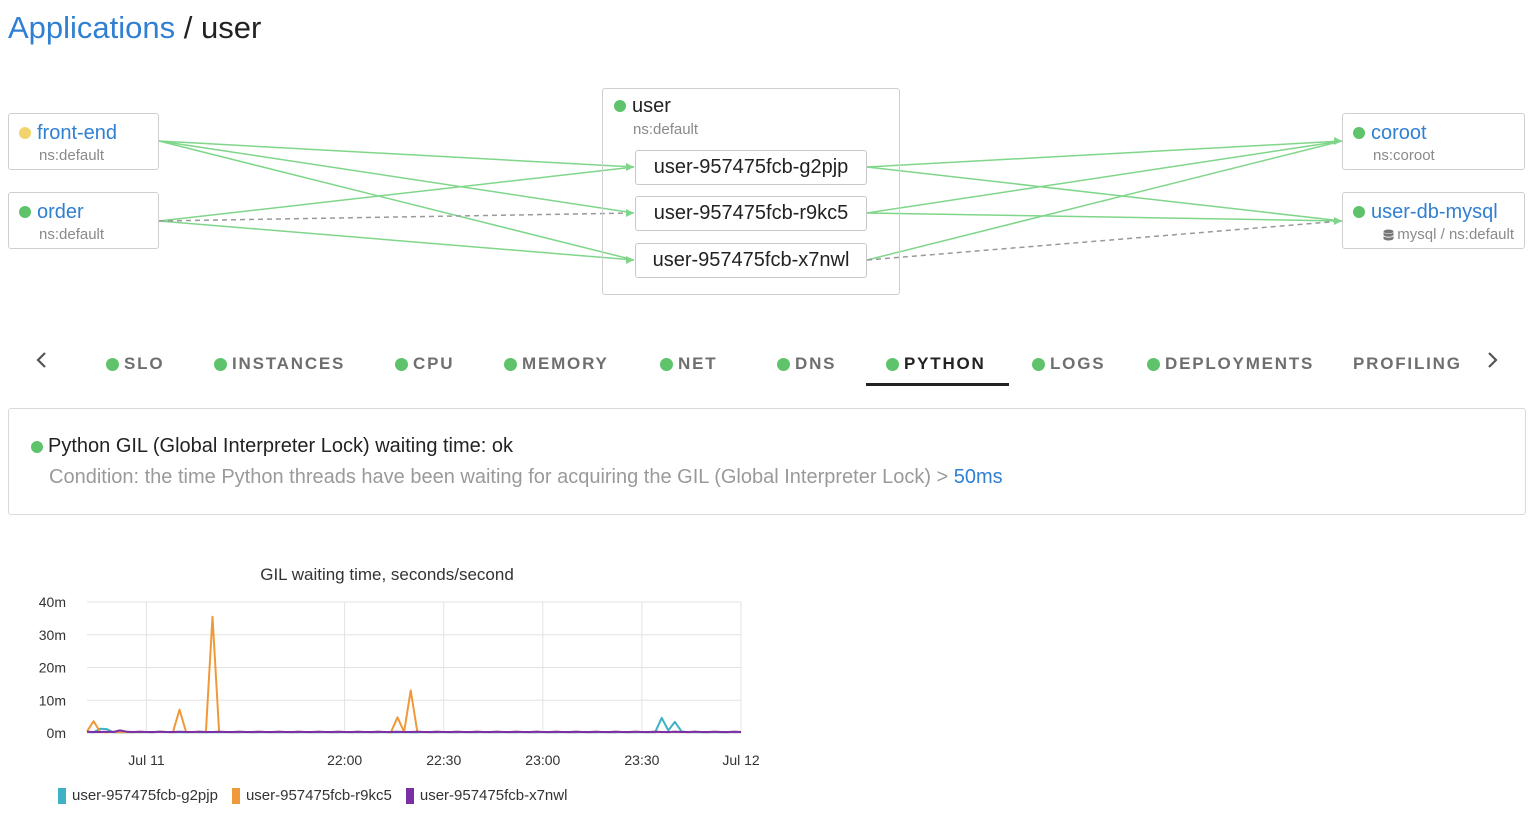 The image size is (1536, 816). I want to click on tab-label: CPU, so click(434, 363).